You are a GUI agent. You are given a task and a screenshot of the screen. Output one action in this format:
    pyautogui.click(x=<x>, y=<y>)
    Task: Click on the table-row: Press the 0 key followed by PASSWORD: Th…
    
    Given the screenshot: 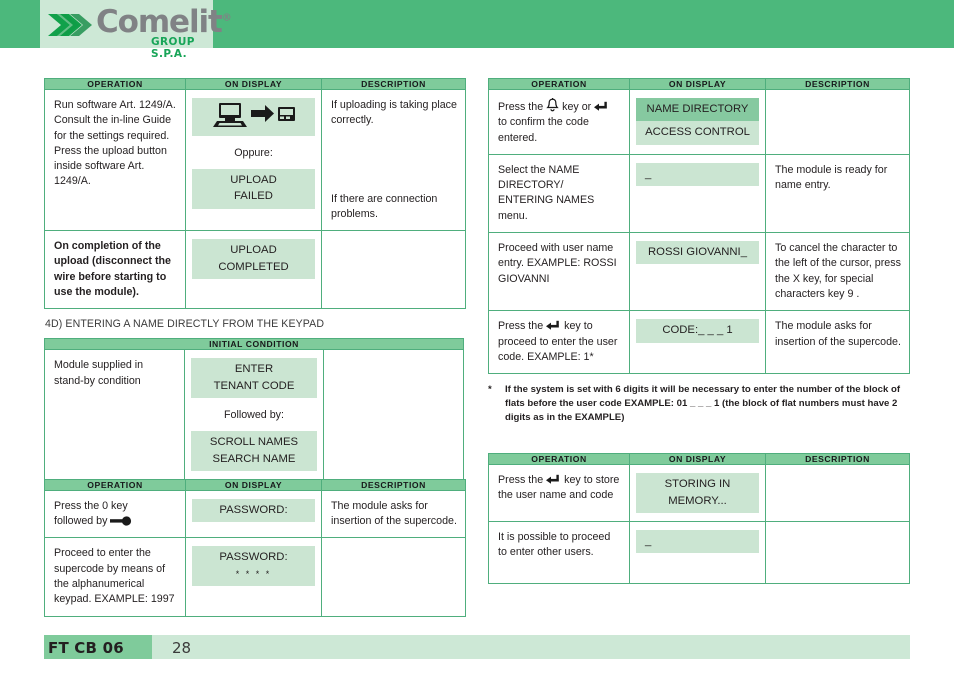 What is the action you would take?
    pyautogui.click(x=255, y=514)
    